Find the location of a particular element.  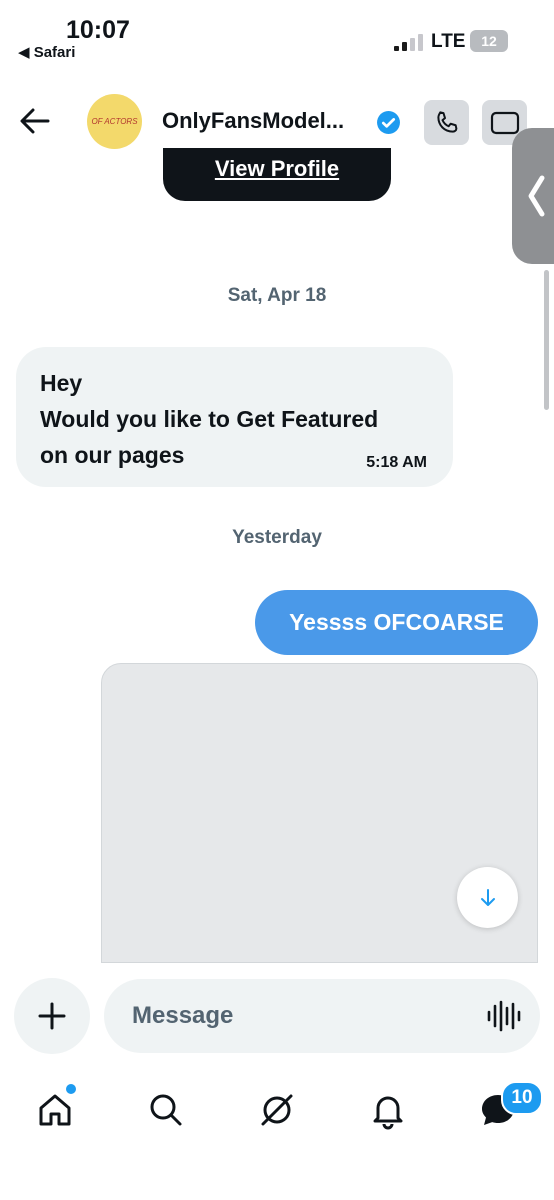

date-separator: Sat, Apr 18 is located at coordinates (277, 295).